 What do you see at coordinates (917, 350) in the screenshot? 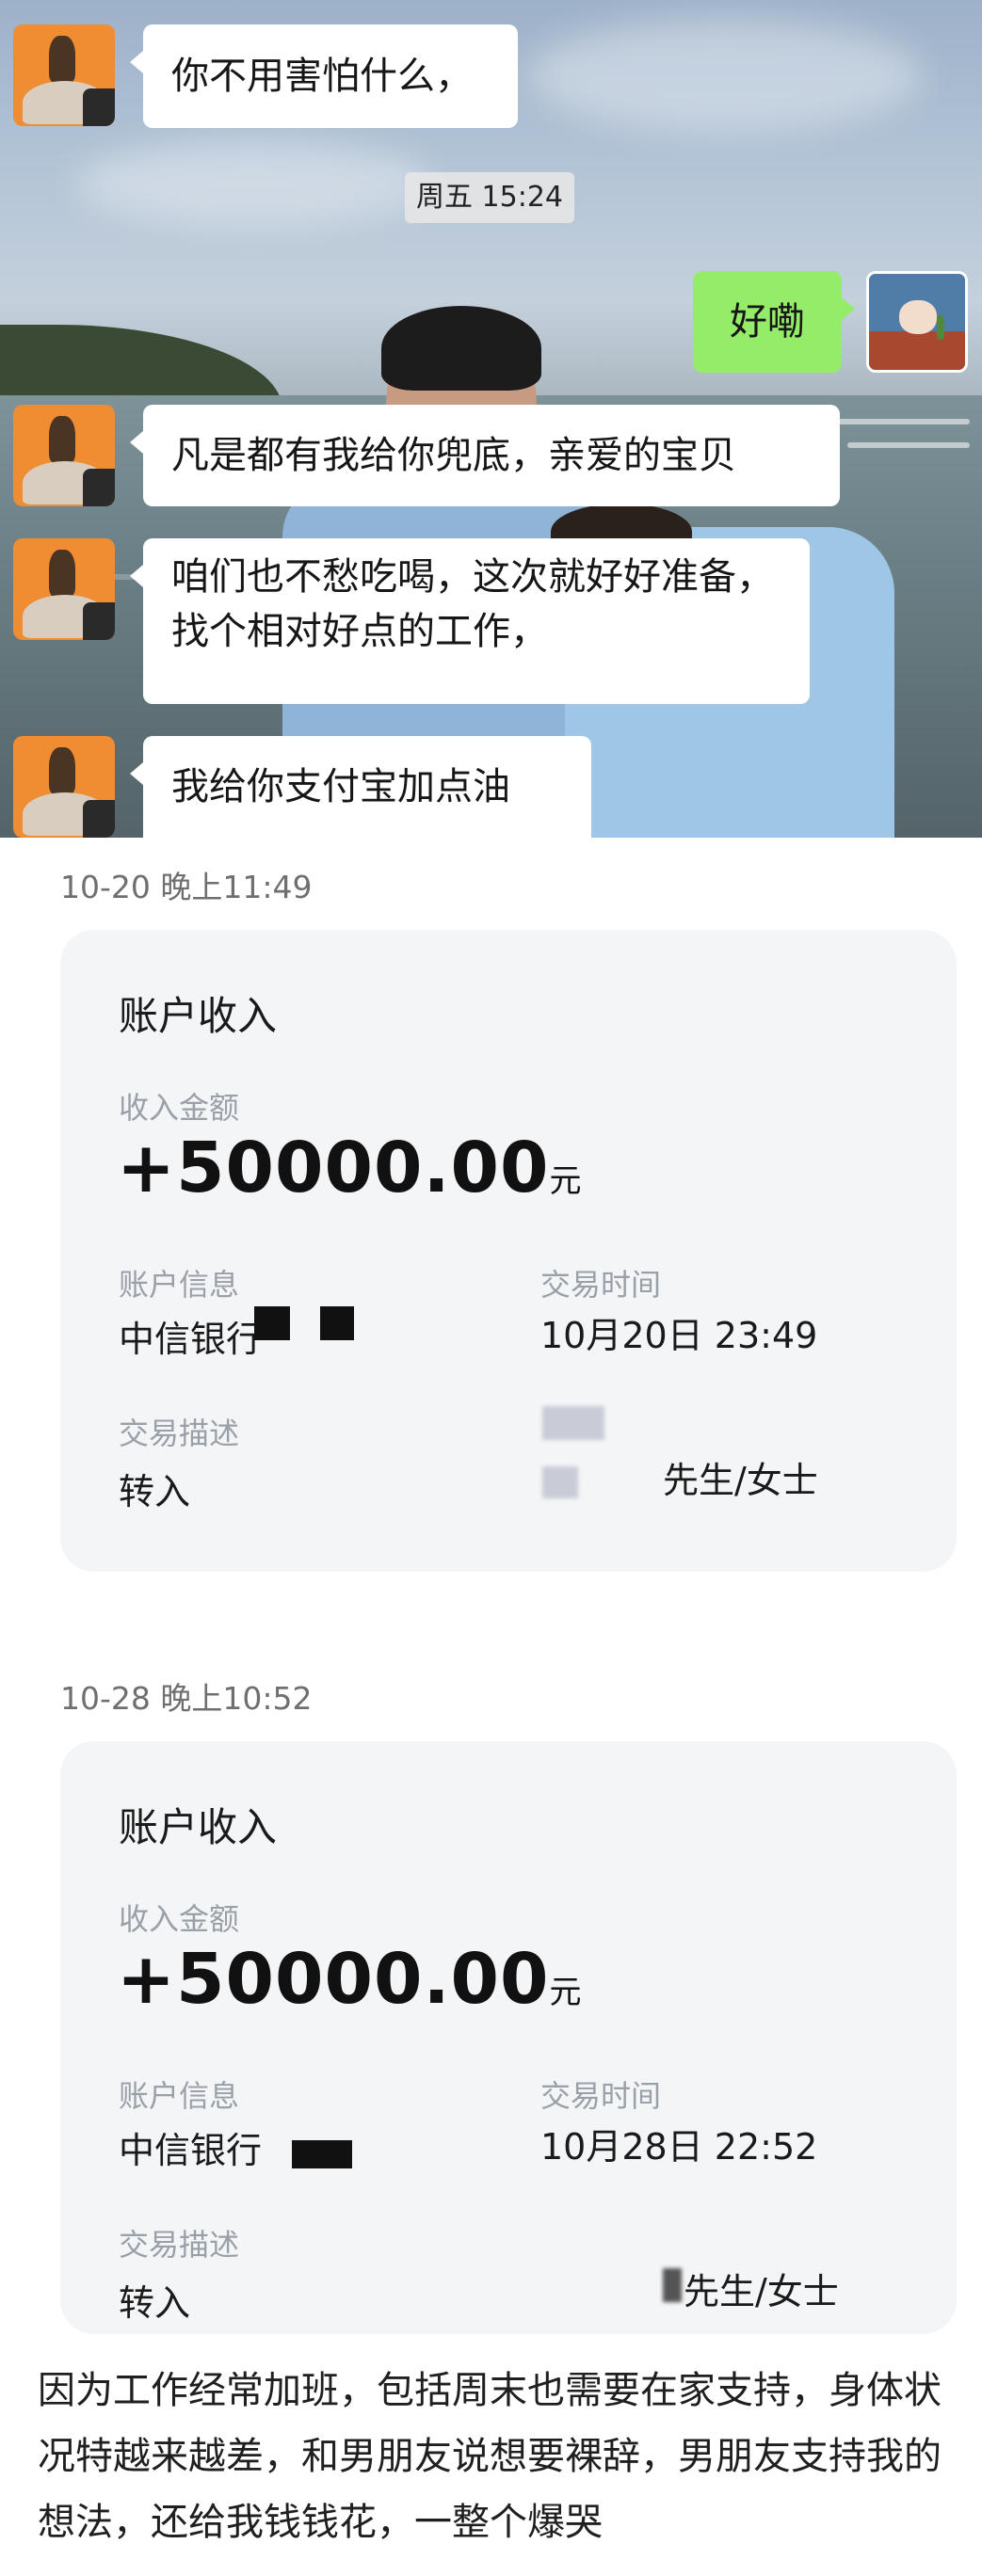
I see `avatar-roof` at bounding box center [917, 350].